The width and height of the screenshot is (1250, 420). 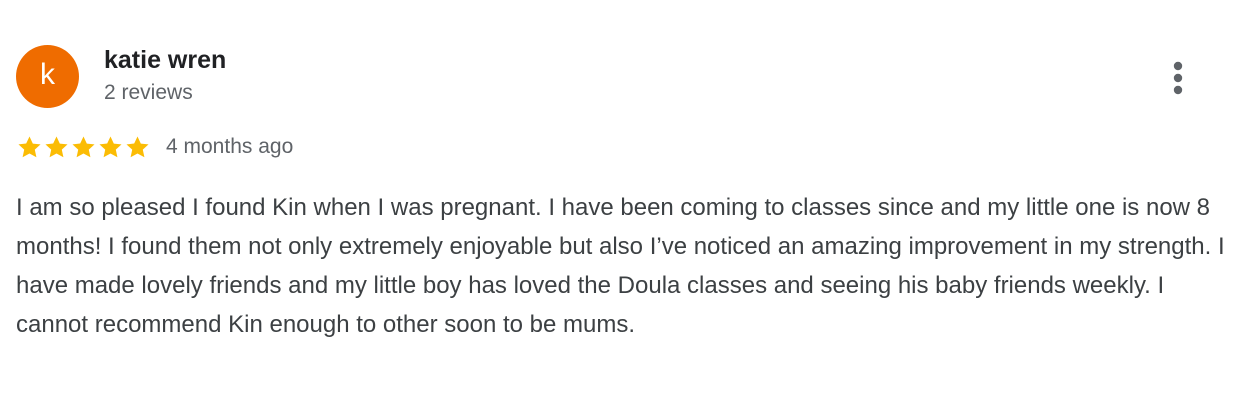 I want to click on more-options-button, so click(x=1178, y=78).